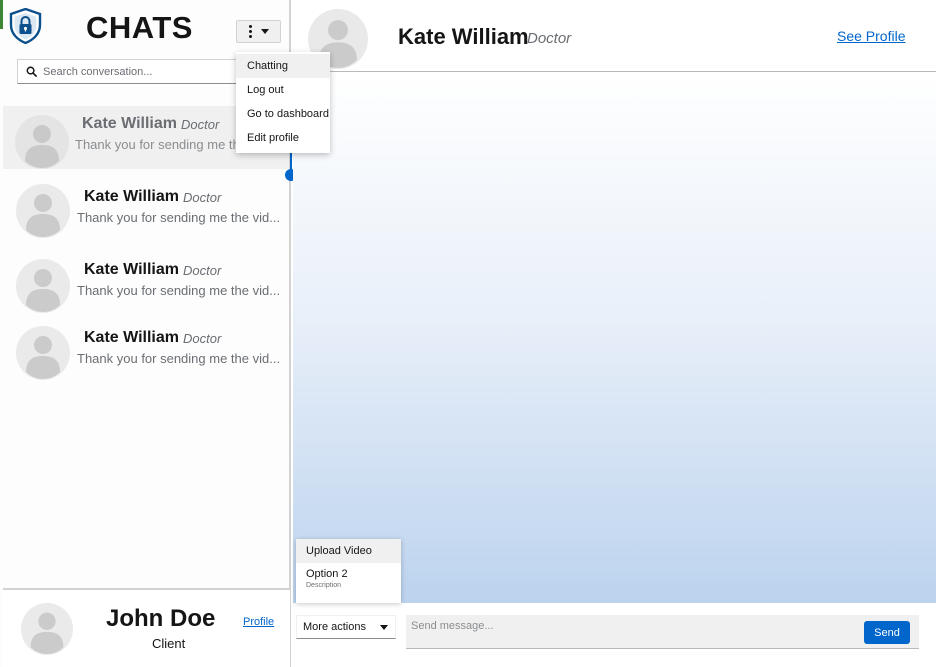  I want to click on lock-shield-icon, so click(25, 26).